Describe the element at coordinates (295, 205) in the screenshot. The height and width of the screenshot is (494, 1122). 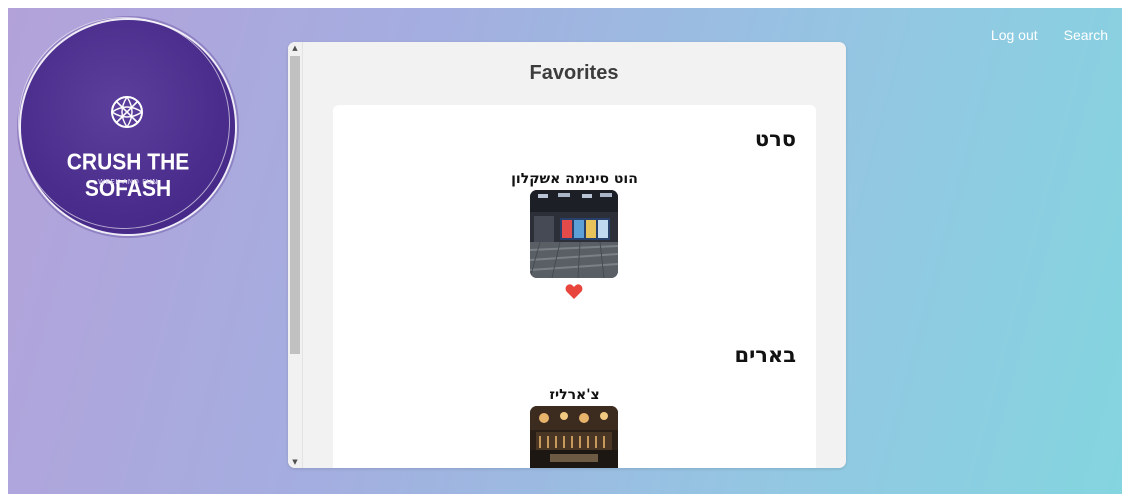
I see `scroll-thumb` at that location.